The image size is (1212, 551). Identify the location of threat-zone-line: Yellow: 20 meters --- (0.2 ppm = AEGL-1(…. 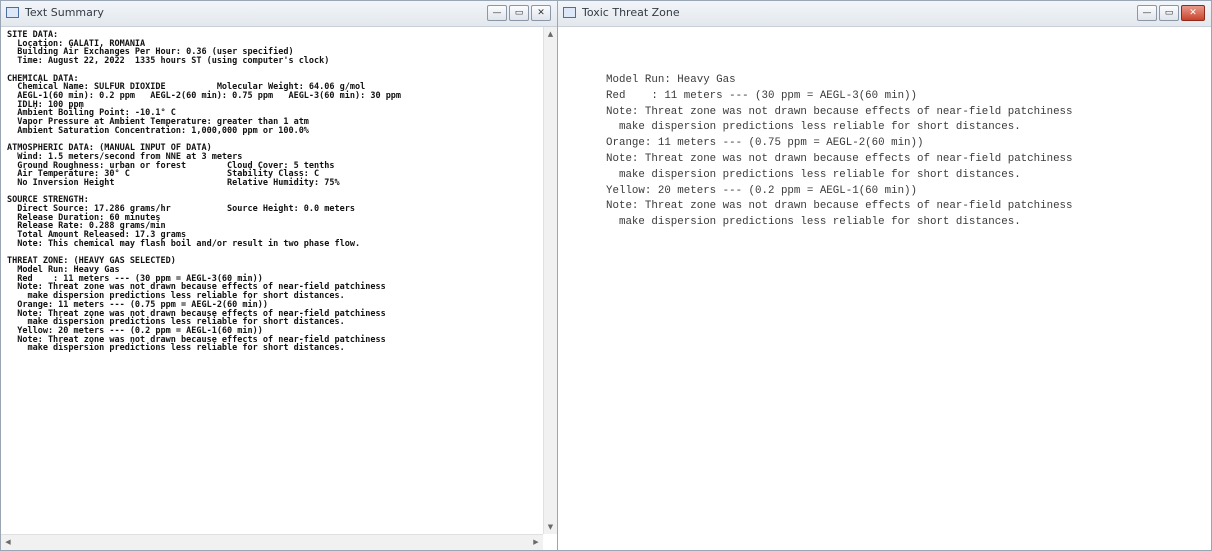
(762, 190).